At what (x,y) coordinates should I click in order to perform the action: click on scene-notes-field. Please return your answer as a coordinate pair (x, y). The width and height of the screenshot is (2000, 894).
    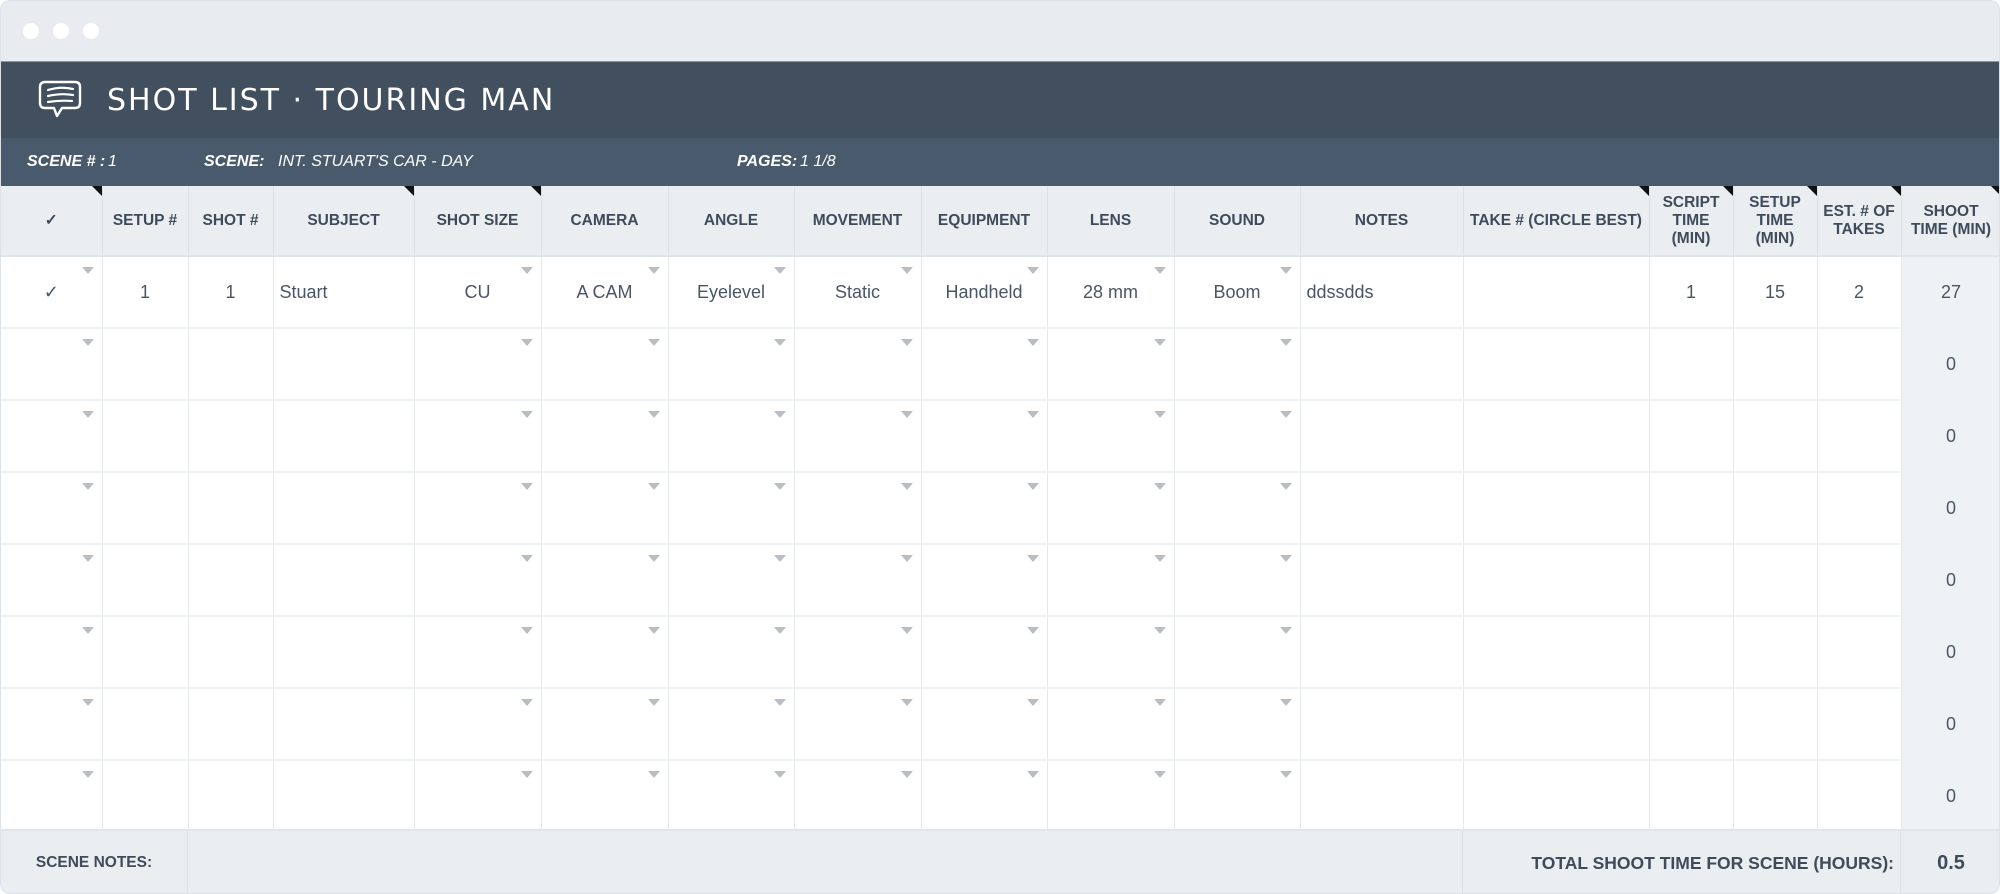
    Looking at the image, I should click on (825, 862).